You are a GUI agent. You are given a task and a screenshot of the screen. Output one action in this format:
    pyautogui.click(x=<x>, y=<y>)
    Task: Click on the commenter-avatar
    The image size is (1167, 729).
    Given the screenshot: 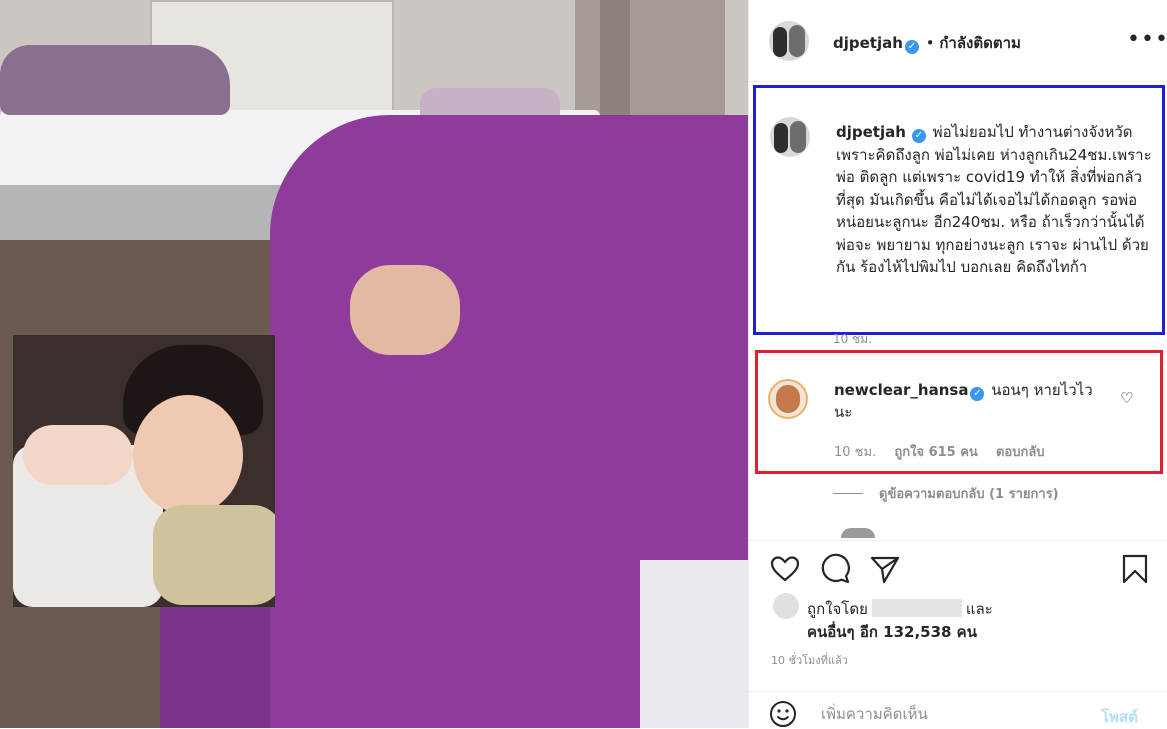 What is the action you would take?
    pyautogui.click(x=788, y=399)
    